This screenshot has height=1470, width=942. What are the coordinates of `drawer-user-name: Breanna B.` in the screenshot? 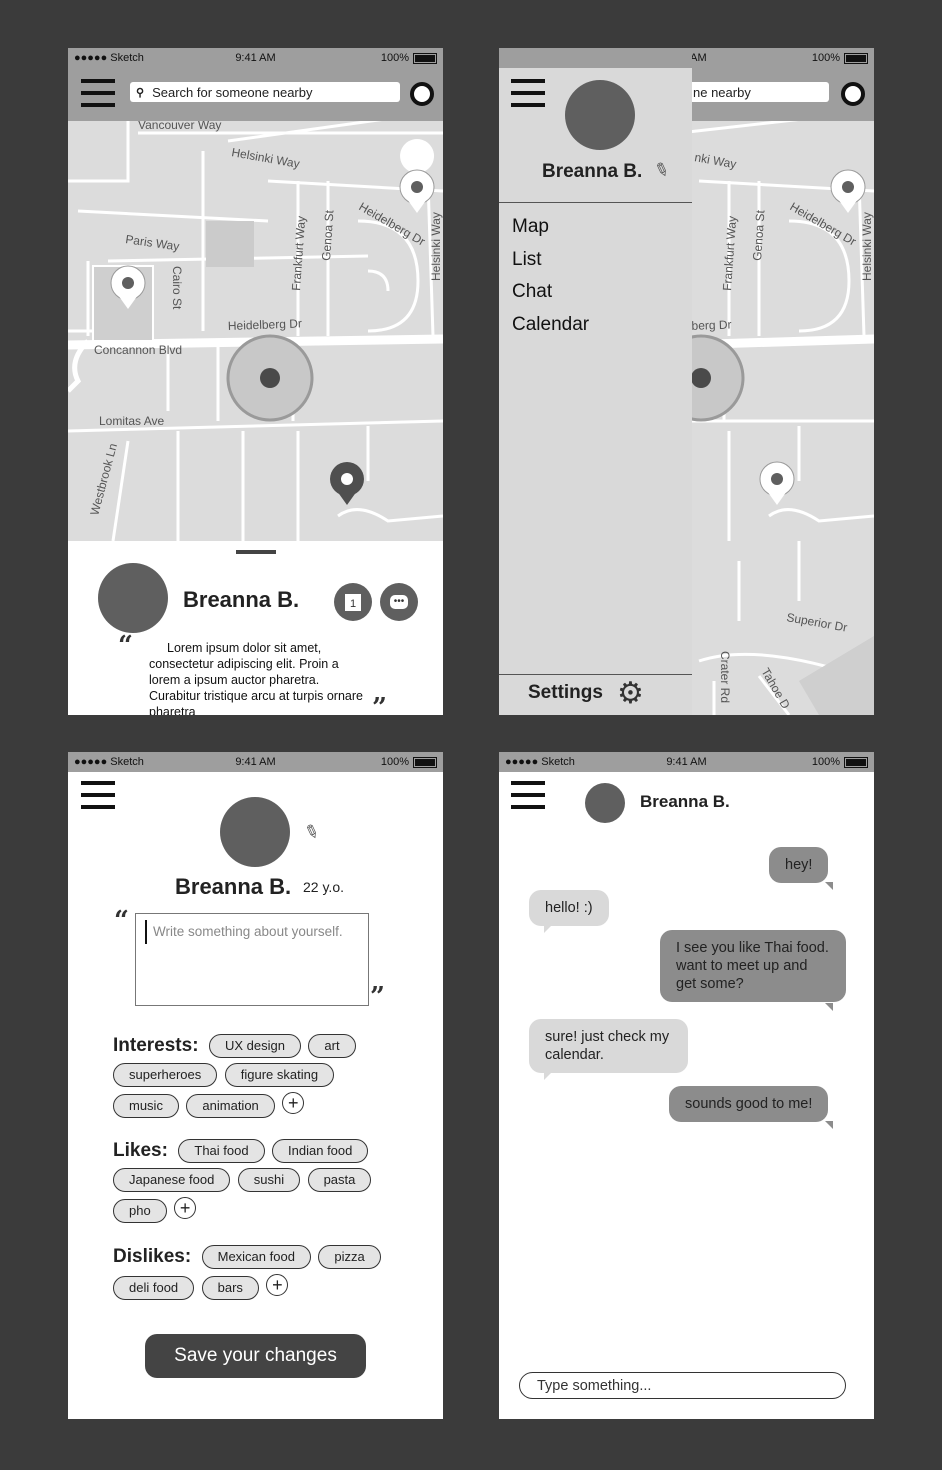 It's located at (592, 171).